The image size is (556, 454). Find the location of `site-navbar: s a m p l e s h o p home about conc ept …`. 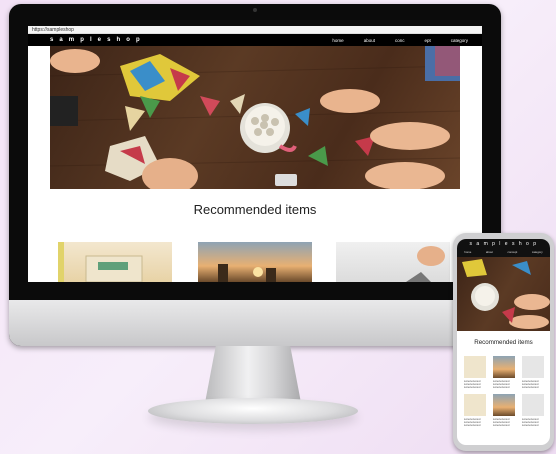

site-navbar: s a m p l e s h o p home about conc ept … is located at coordinates (255, 40).